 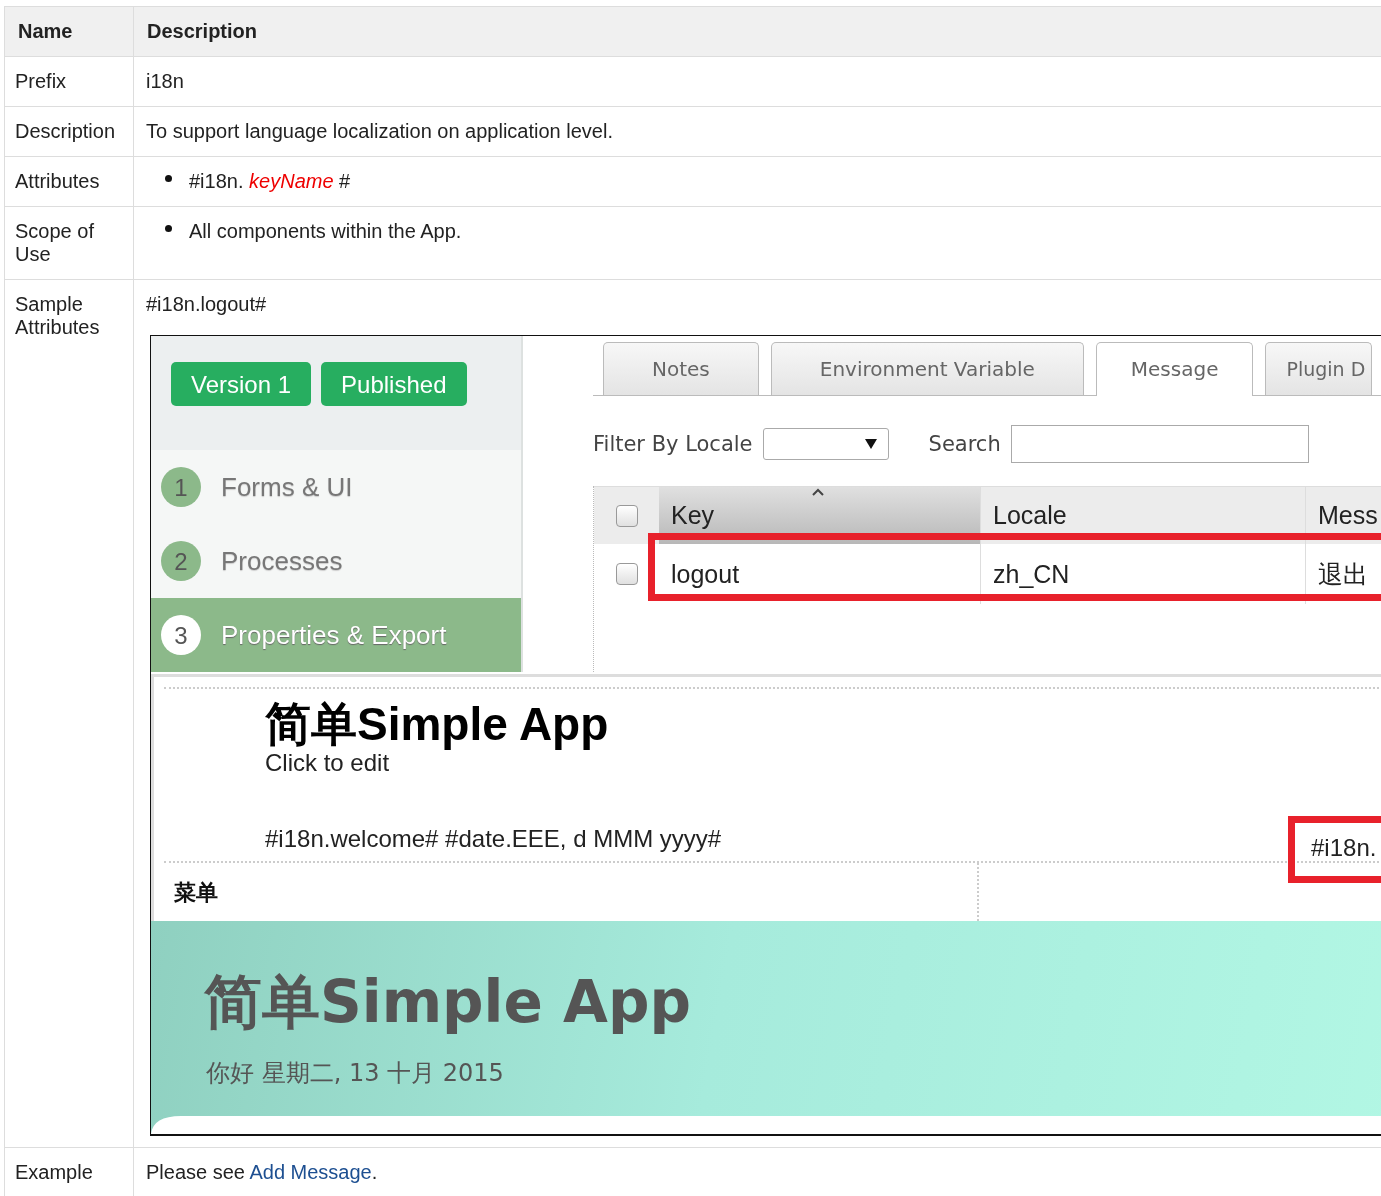 What do you see at coordinates (57, 315) in the screenshot?
I see `row-label: Sample Attributes` at bounding box center [57, 315].